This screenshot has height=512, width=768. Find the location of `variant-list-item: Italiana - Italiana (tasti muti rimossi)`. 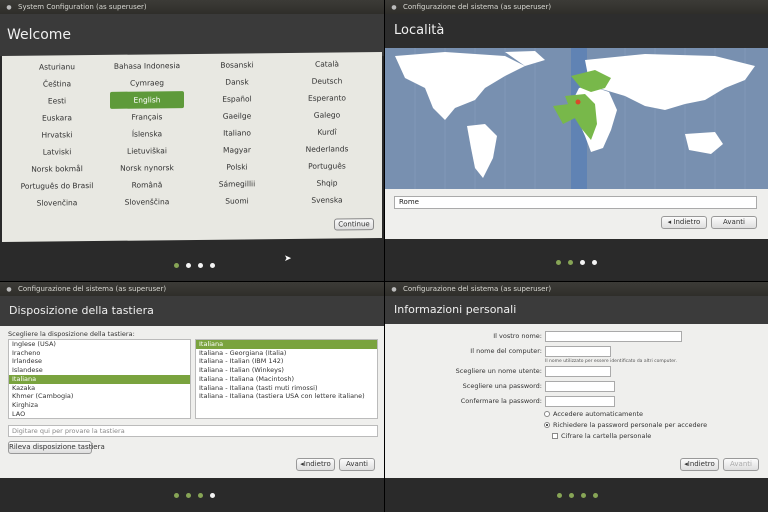

variant-list-item: Italiana - Italiana (tasti muti rimossi) is located at coordinates (286, 388).